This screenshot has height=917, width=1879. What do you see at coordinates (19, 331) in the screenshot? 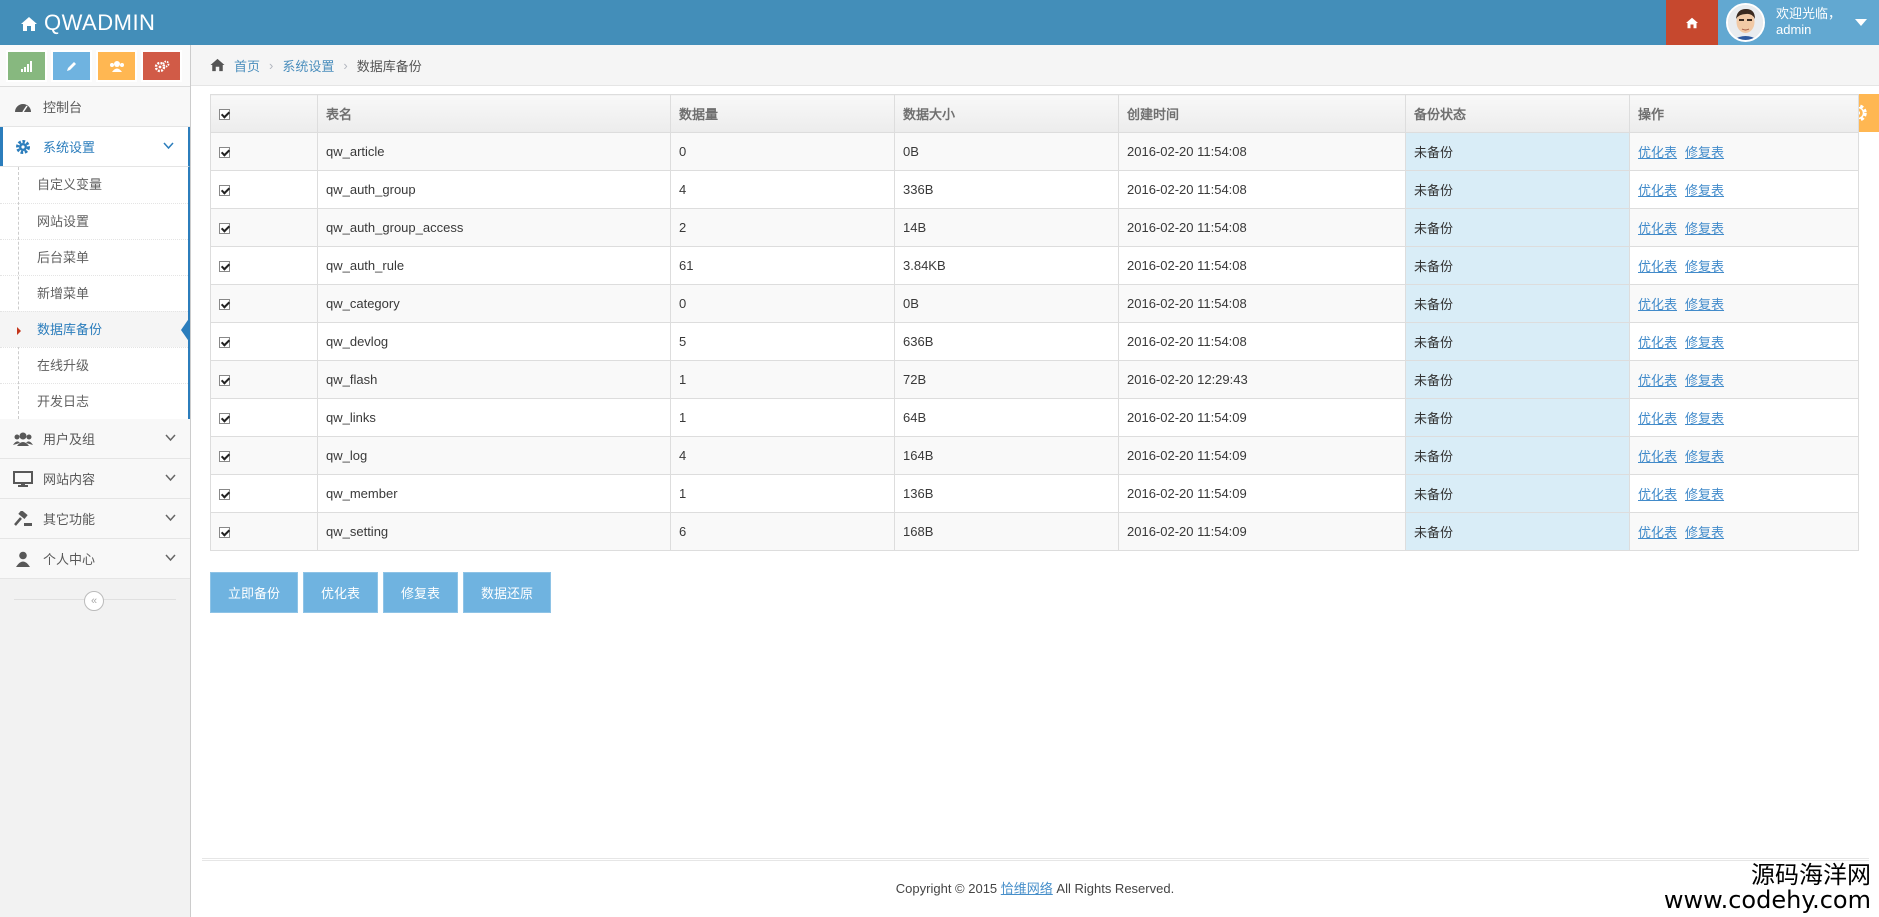
I see `active-caret-icon` at bounding box center [19, 331].